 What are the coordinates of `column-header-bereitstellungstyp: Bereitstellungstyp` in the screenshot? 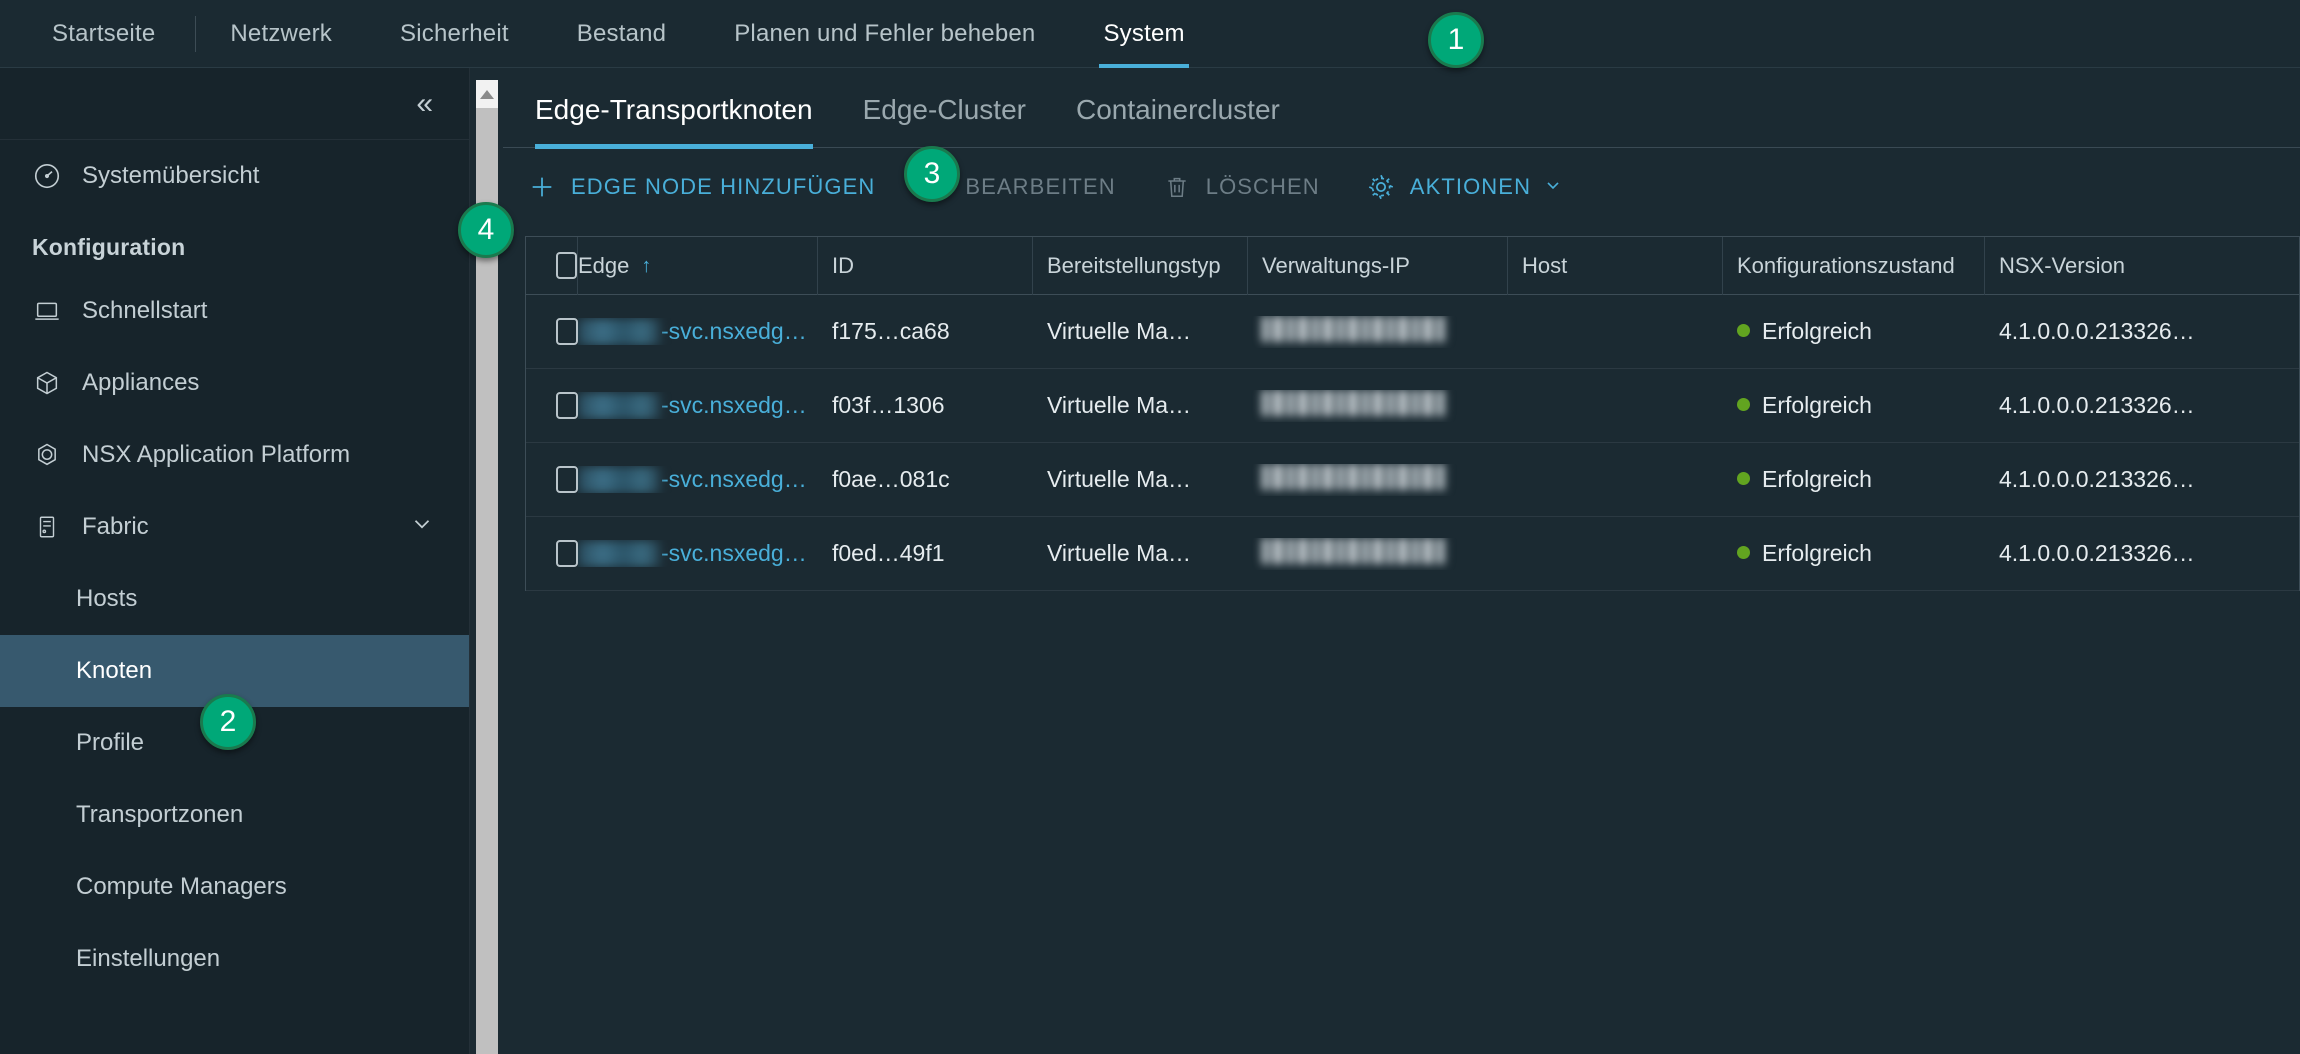 It's located at (1140, 265).